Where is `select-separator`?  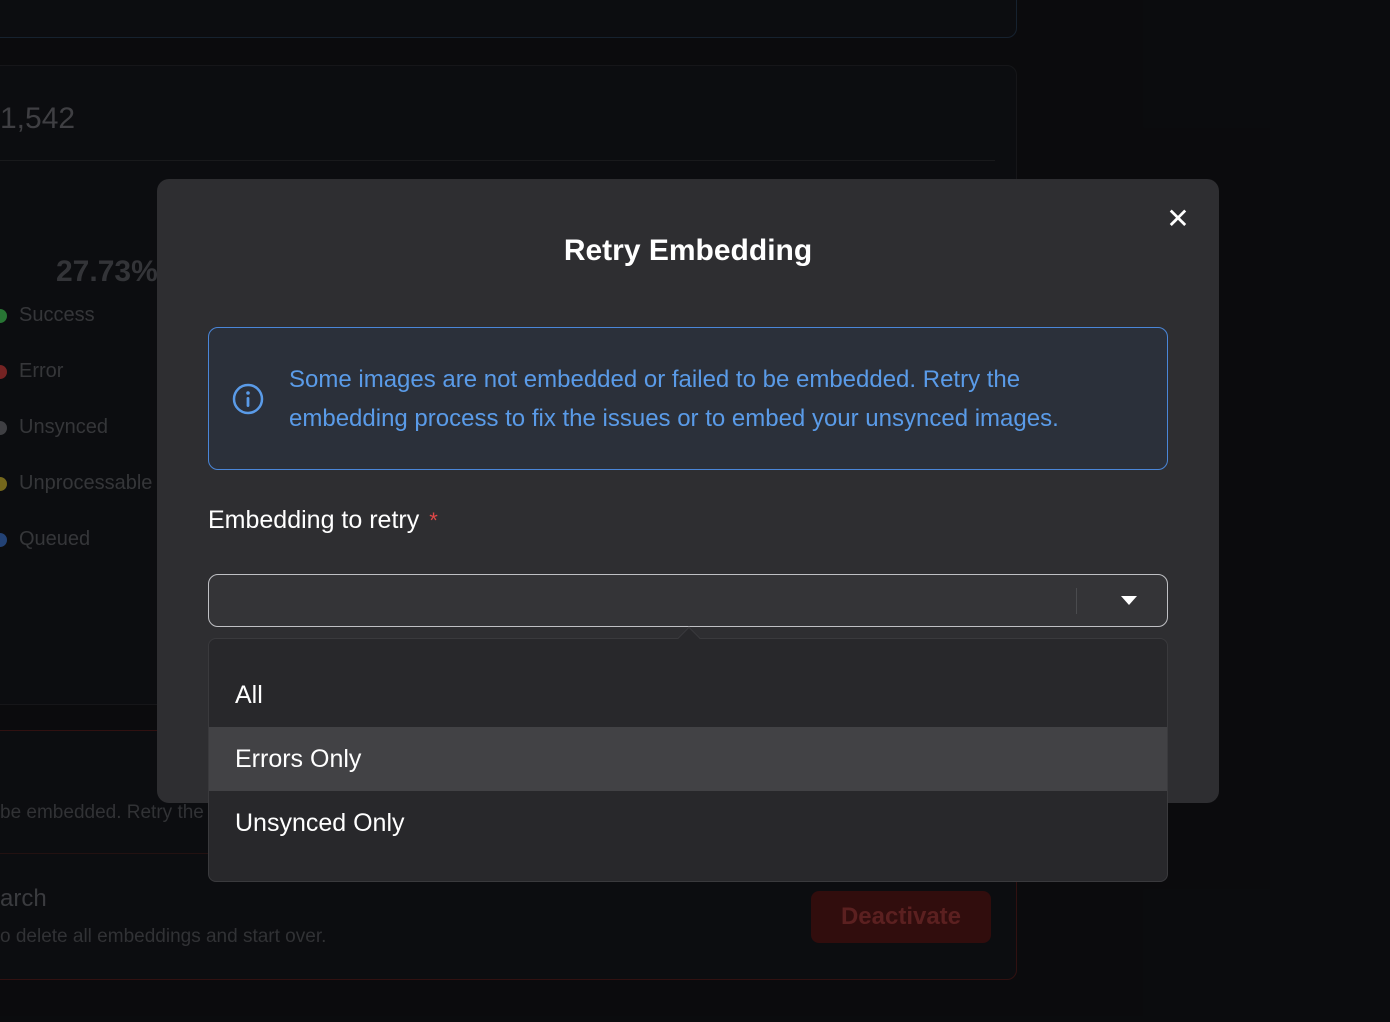 select-separator is located at coordinates (1076, 601).